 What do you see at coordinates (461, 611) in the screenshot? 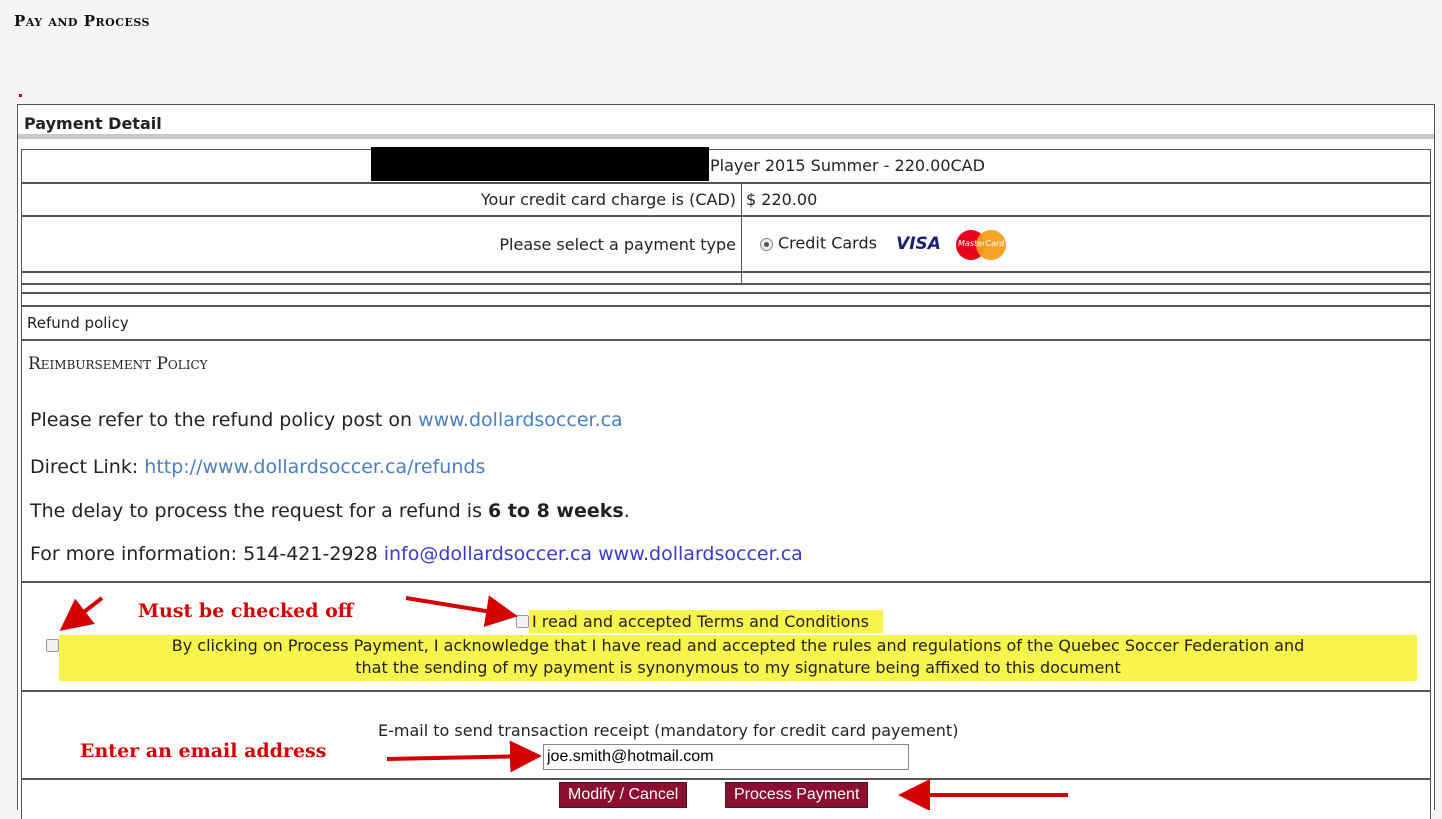
I see `arrow-to-terms-checkbox` at bounding box center [461, 611].